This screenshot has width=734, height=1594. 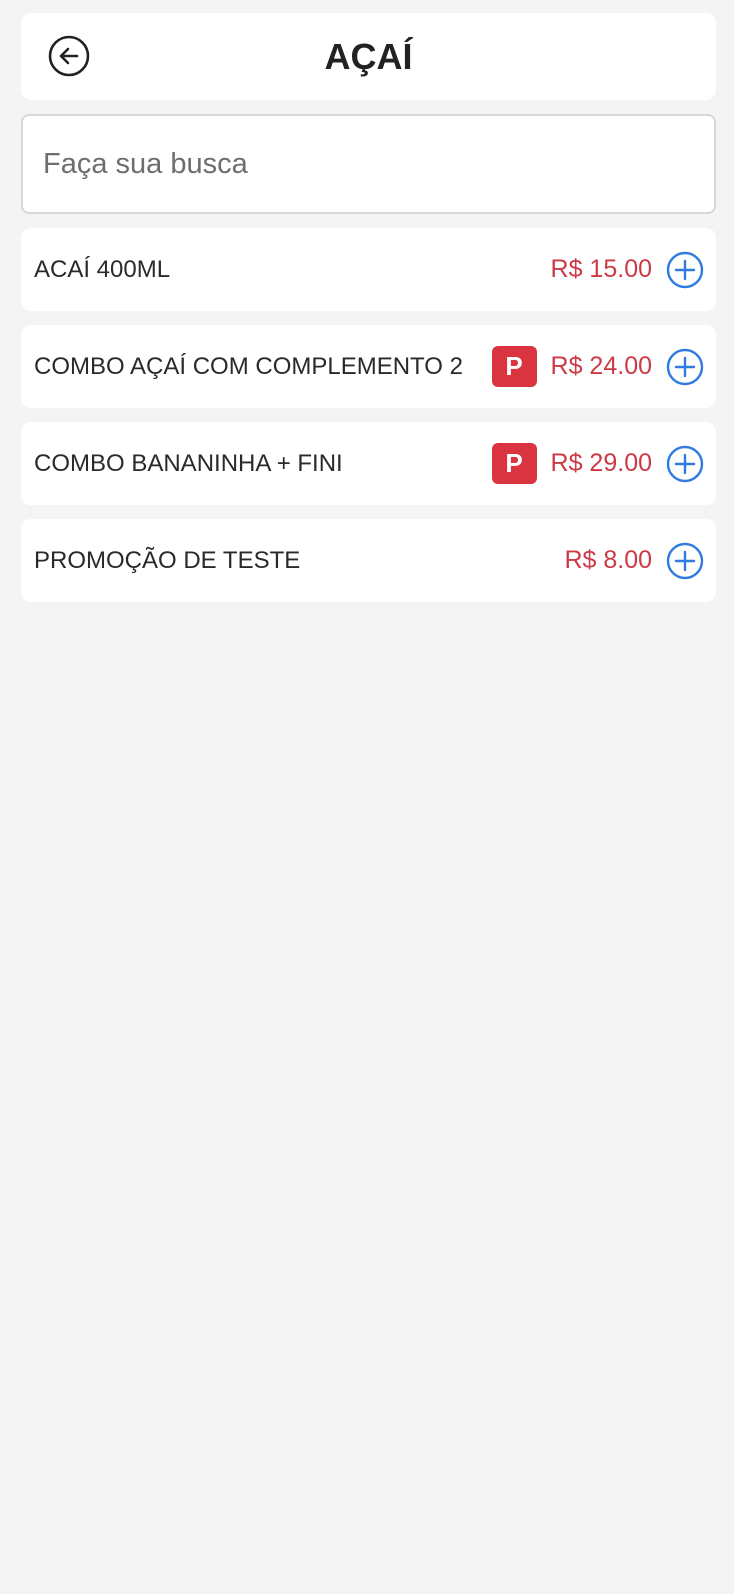 What do you see at coordinates (368, 463) in the screenshot?
I see `list-item: COMBO BANANINHA + FINI P R$ 29.00` at bounding box center [368, 463].